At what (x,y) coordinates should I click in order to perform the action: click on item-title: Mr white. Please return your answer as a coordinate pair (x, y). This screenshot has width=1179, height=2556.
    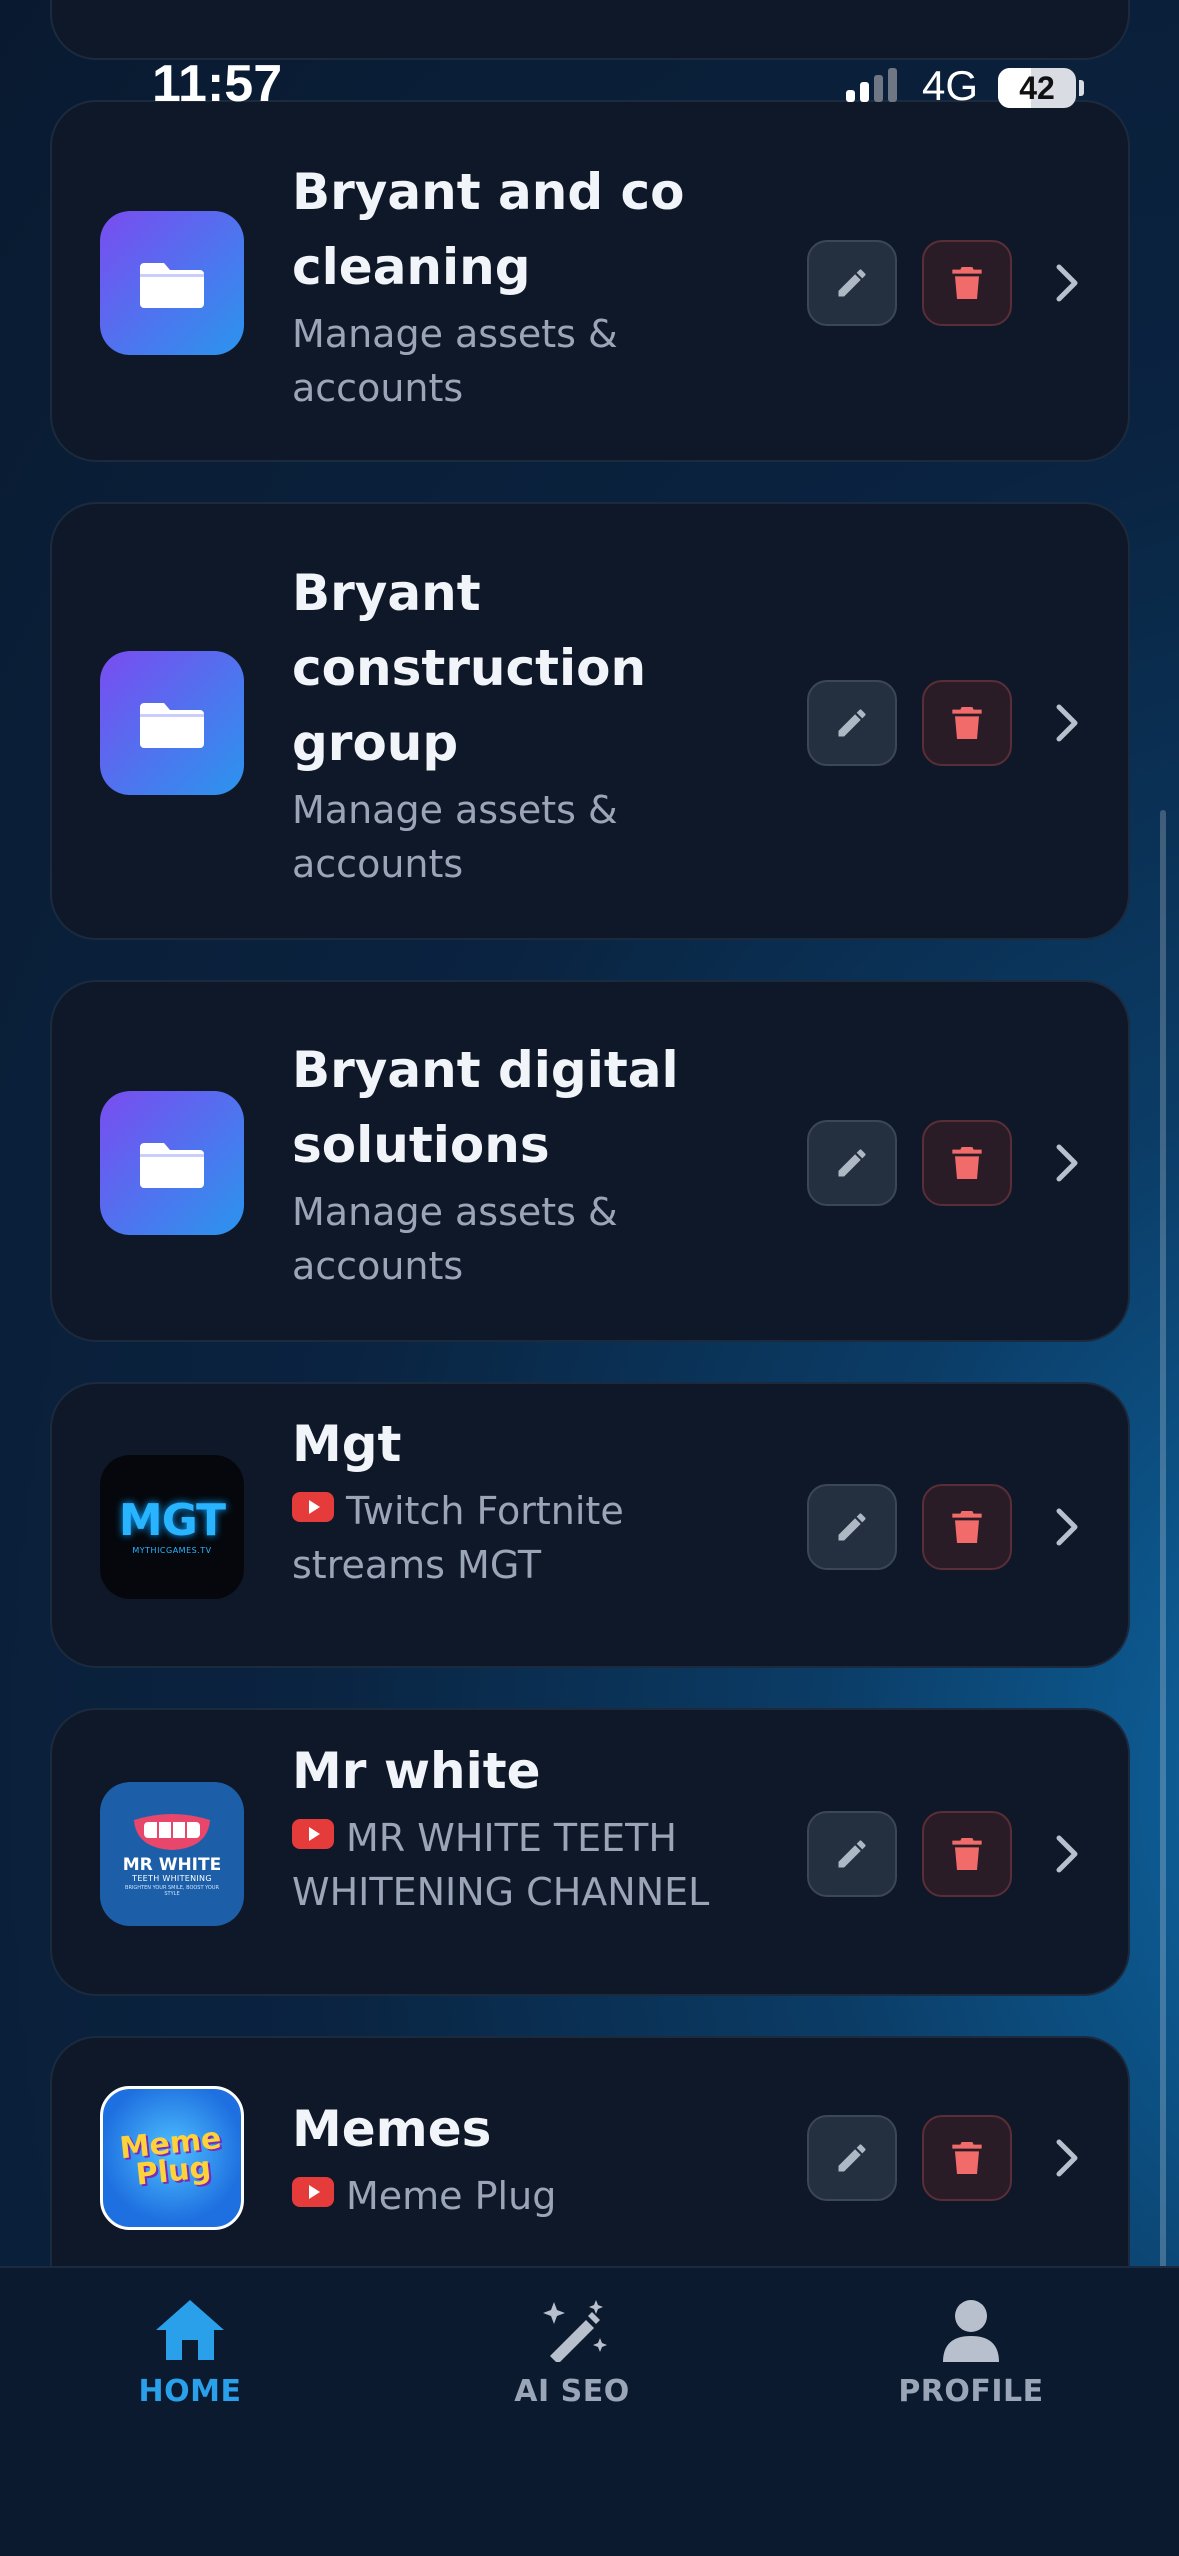
    Looking at the image, I should click on (416, 1771).